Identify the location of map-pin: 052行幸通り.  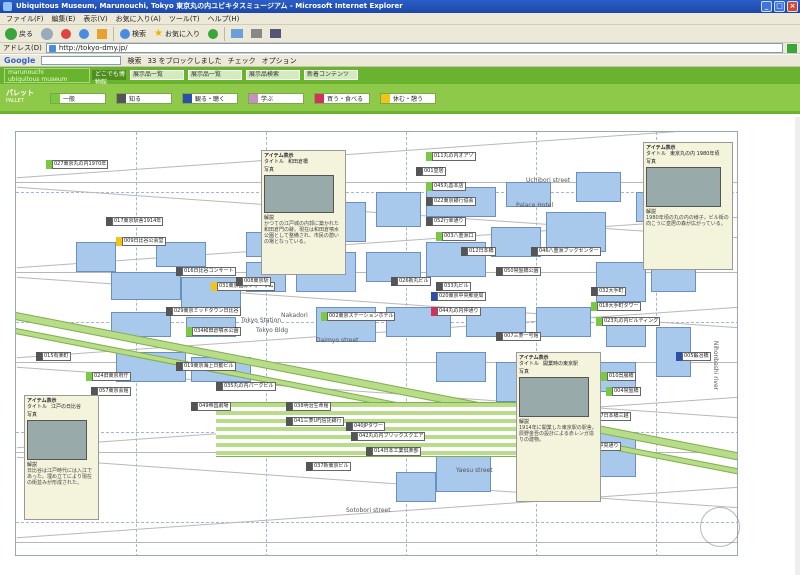
(446, 221).